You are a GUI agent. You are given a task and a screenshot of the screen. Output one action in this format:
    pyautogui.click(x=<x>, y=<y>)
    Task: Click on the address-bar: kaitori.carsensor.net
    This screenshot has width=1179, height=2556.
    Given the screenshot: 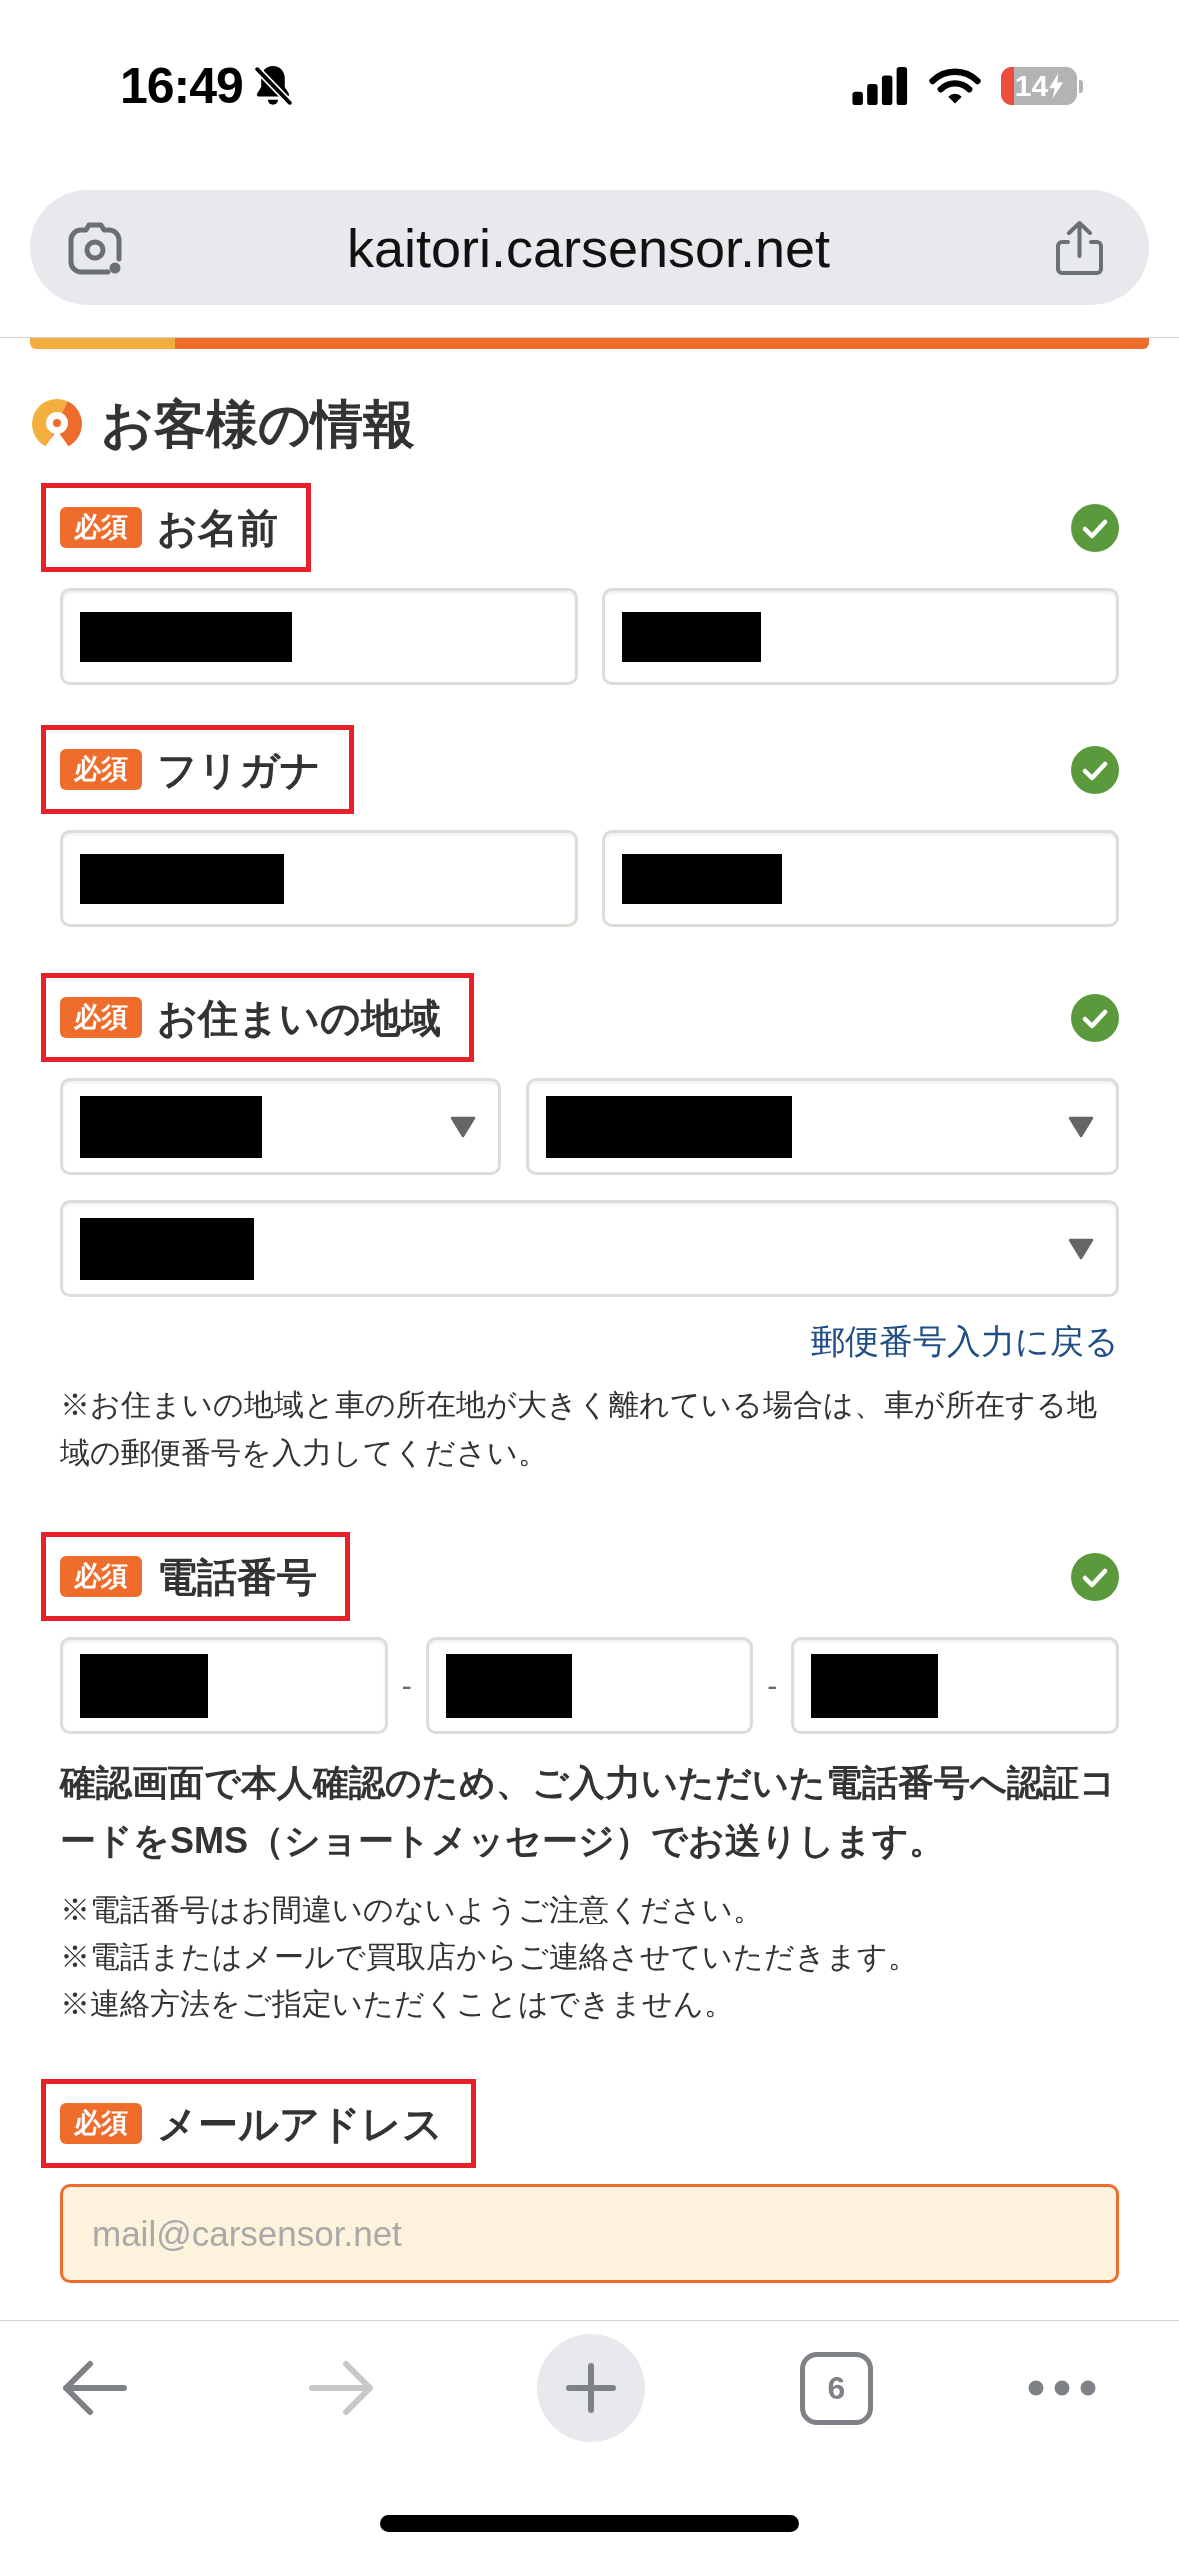 What is the action you would take?
    pyautogui.click(x=589, y=247)
    